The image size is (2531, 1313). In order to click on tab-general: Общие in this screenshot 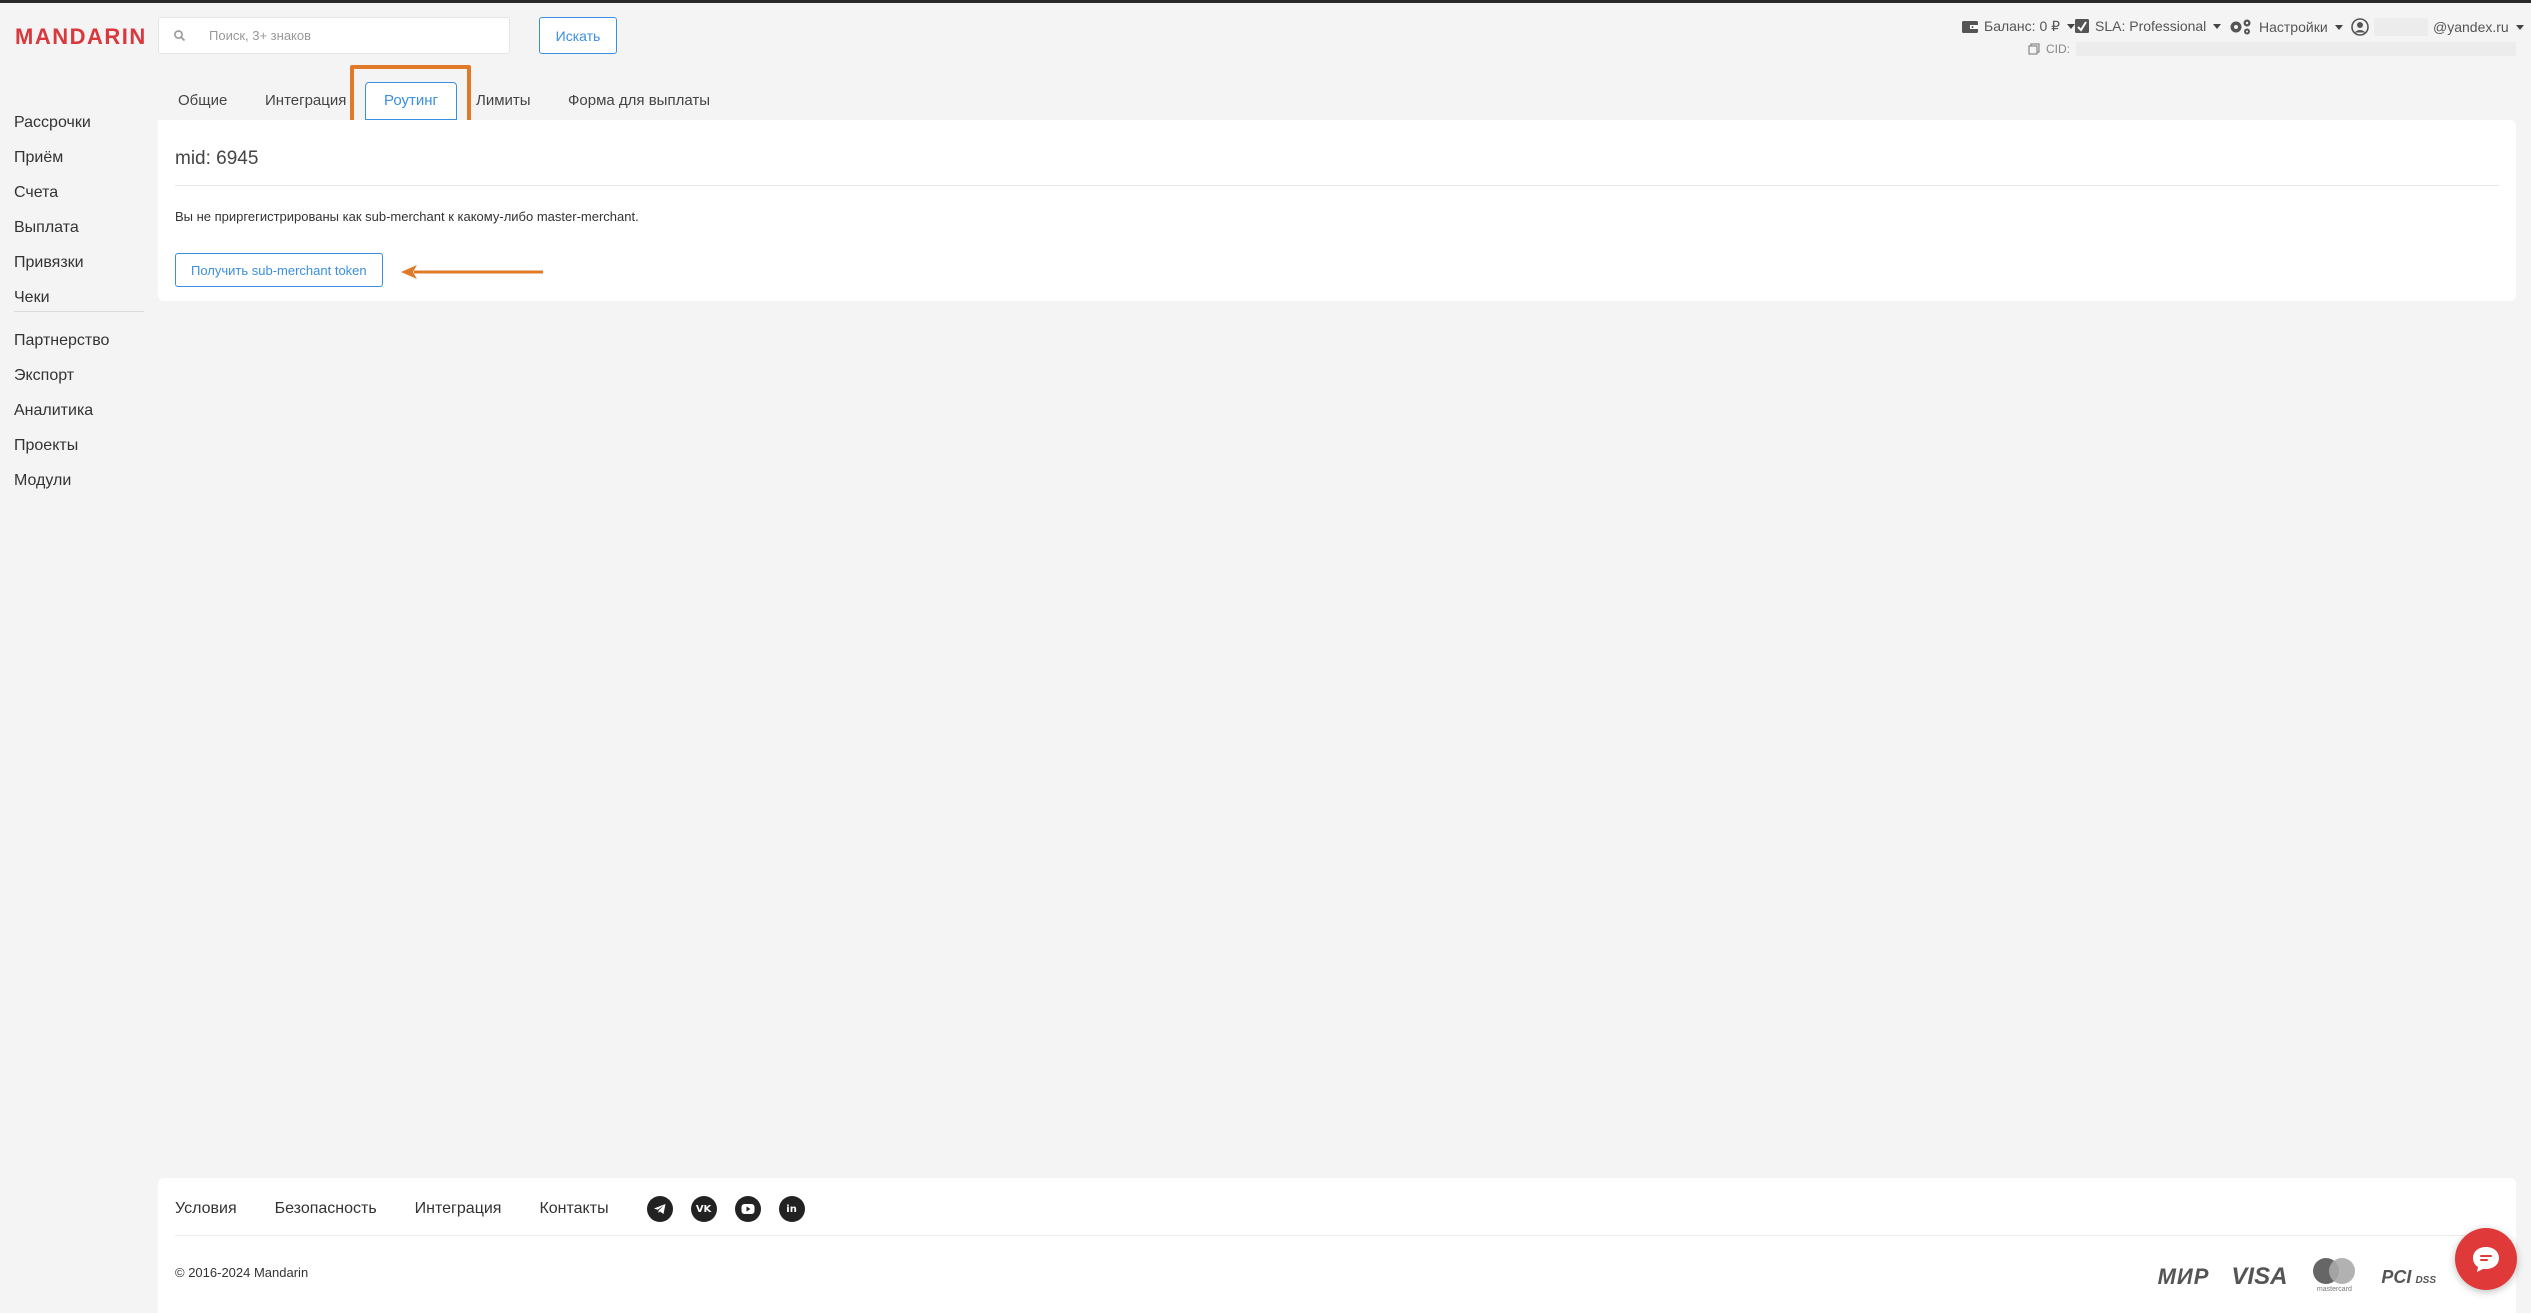, I will do `click(202, 101)`.